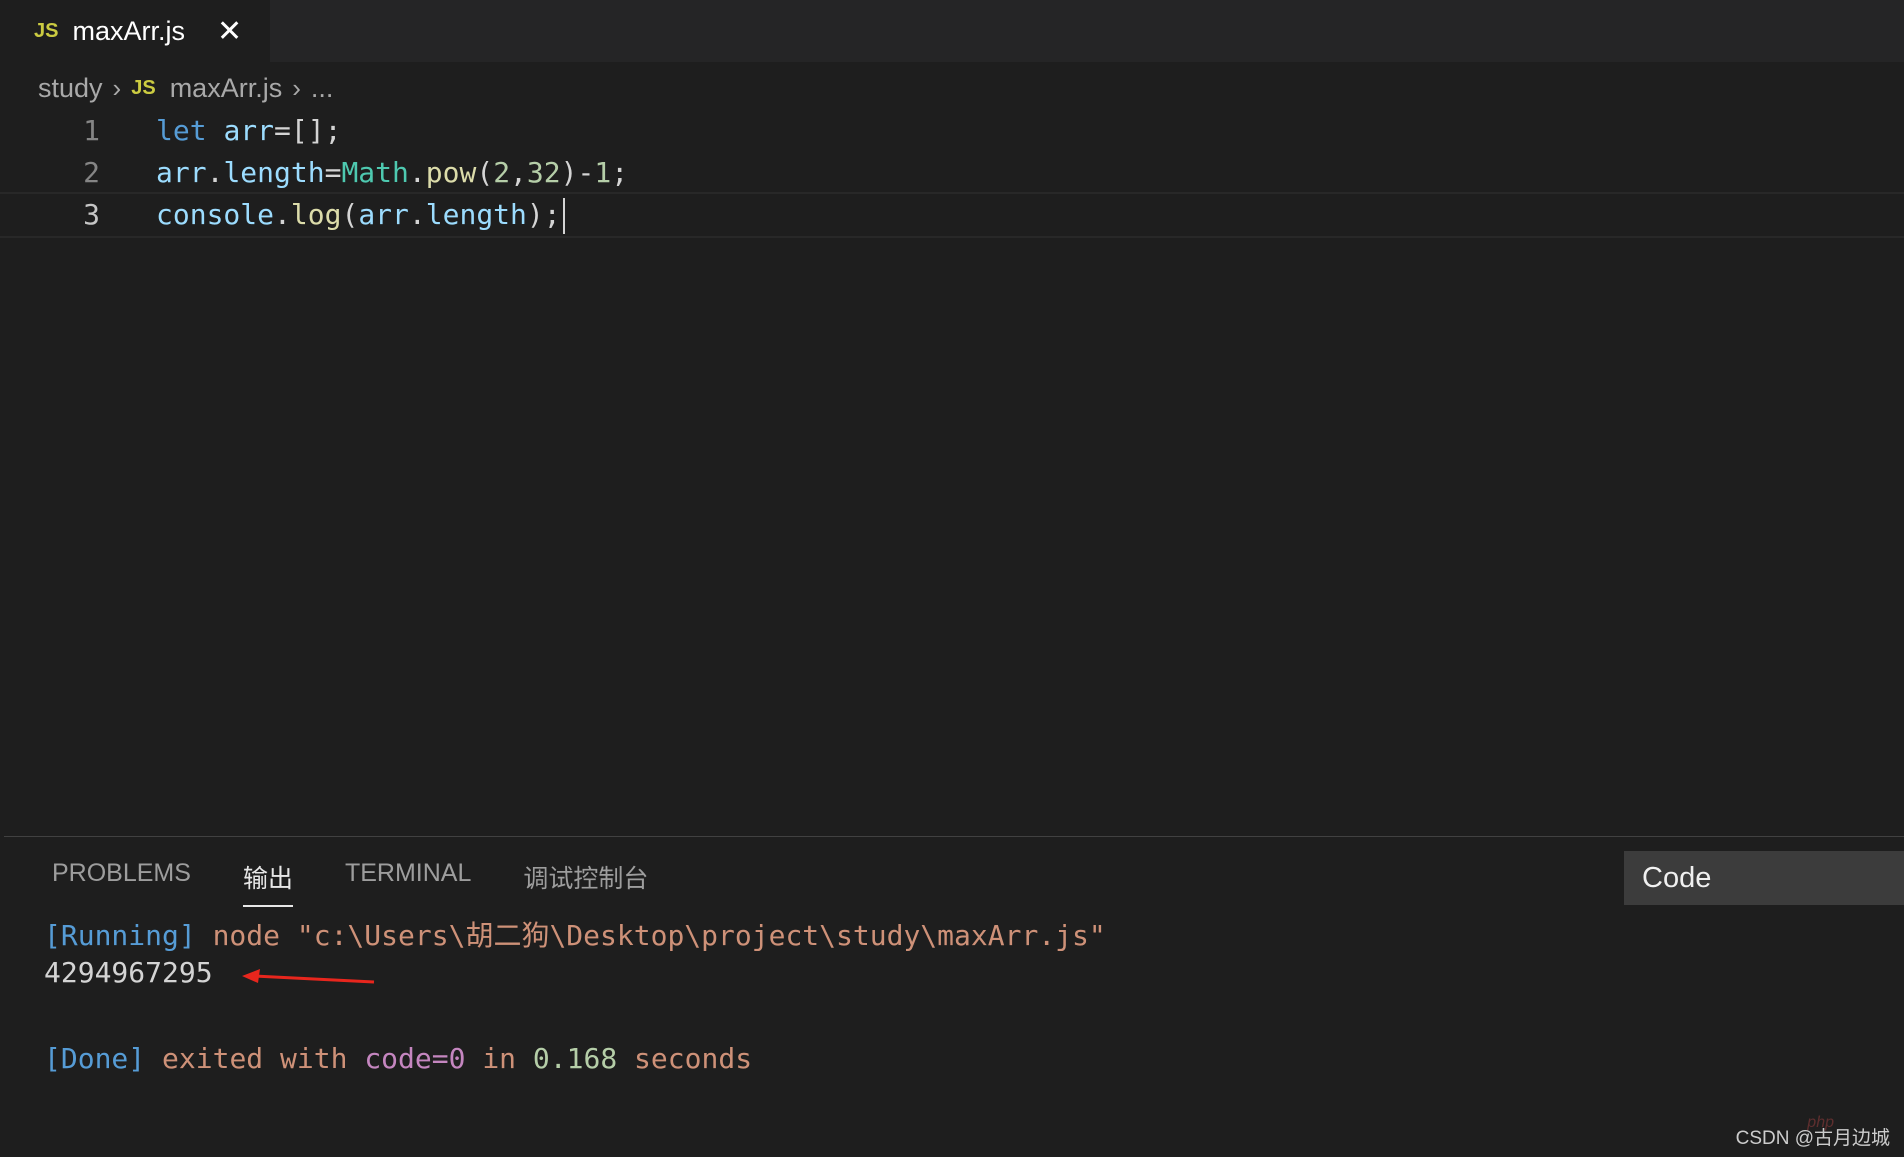  What do you see at coordinates (451, 172) in the screenshot?
I see `code-token: pow` at bounding box center [451, 172].